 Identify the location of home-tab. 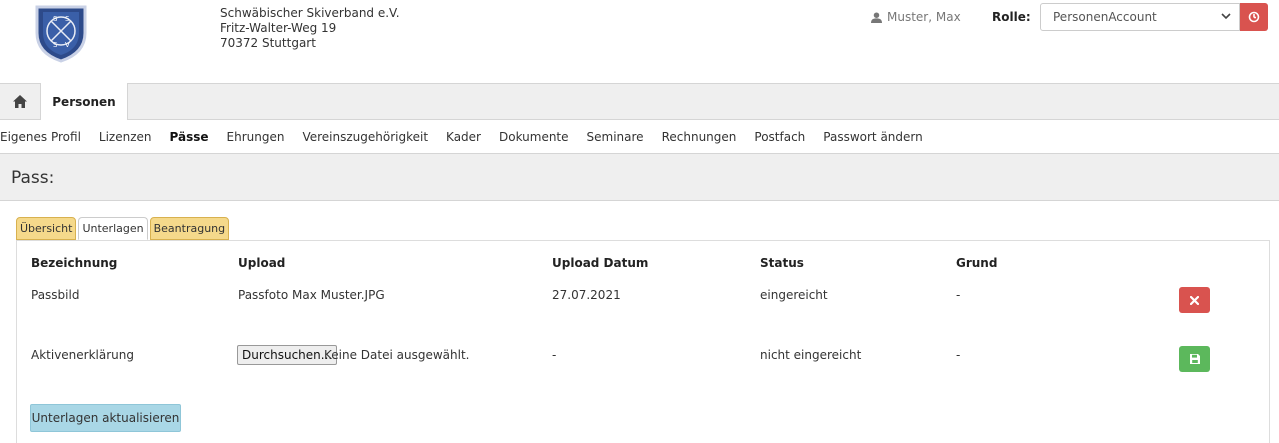
(20, 101).